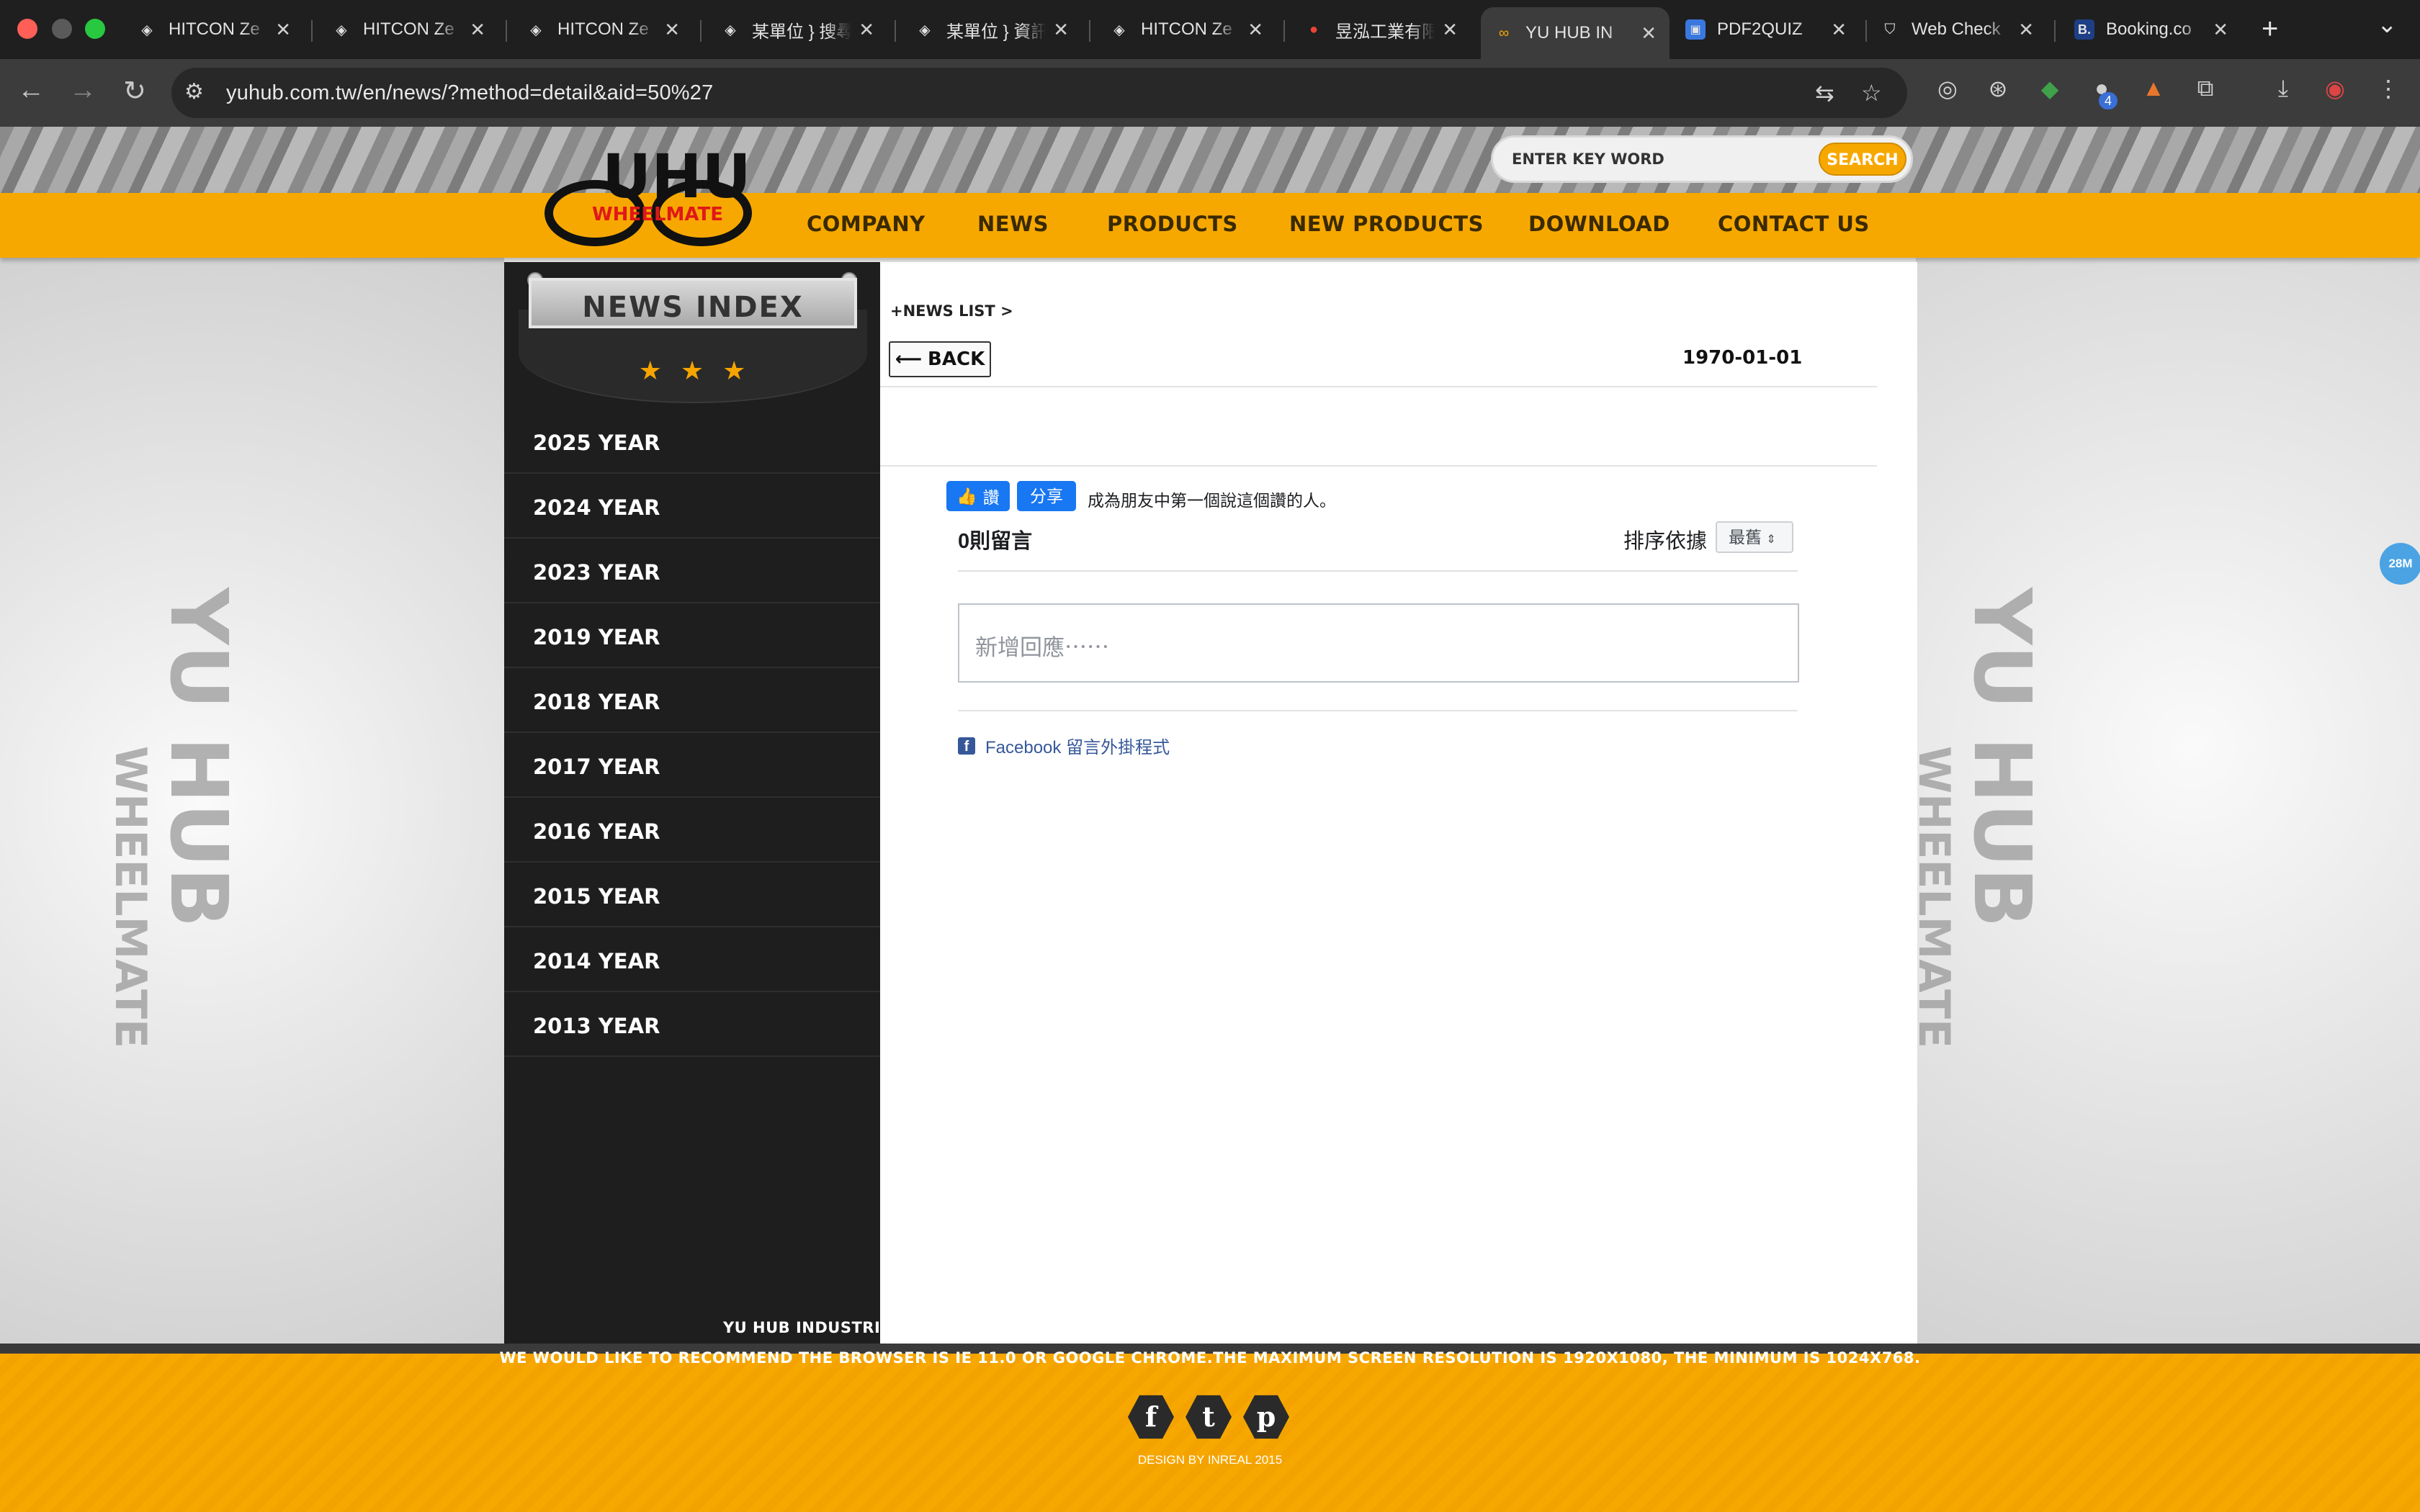  What do you see at coordinates (966, 495) in the screenshot?
I see `thumbs-up-icon: 👍` at bounding box center [966, 495].